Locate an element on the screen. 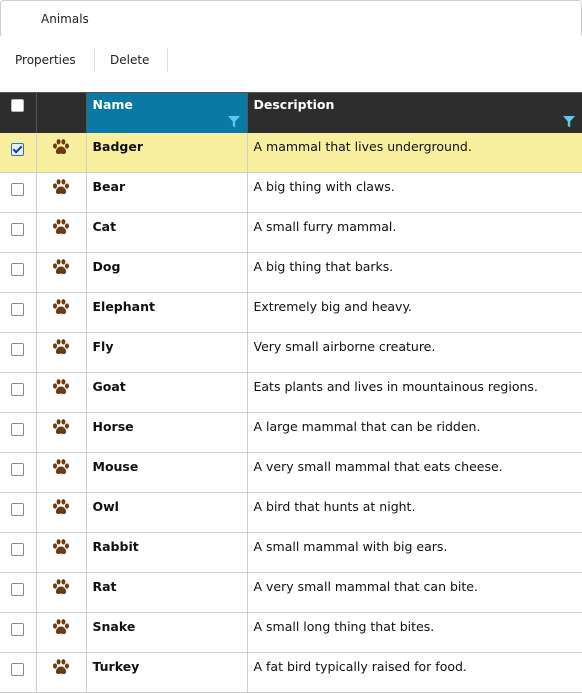  table-row: Cat A small furry mammal. is located at coordinates (291, 232).